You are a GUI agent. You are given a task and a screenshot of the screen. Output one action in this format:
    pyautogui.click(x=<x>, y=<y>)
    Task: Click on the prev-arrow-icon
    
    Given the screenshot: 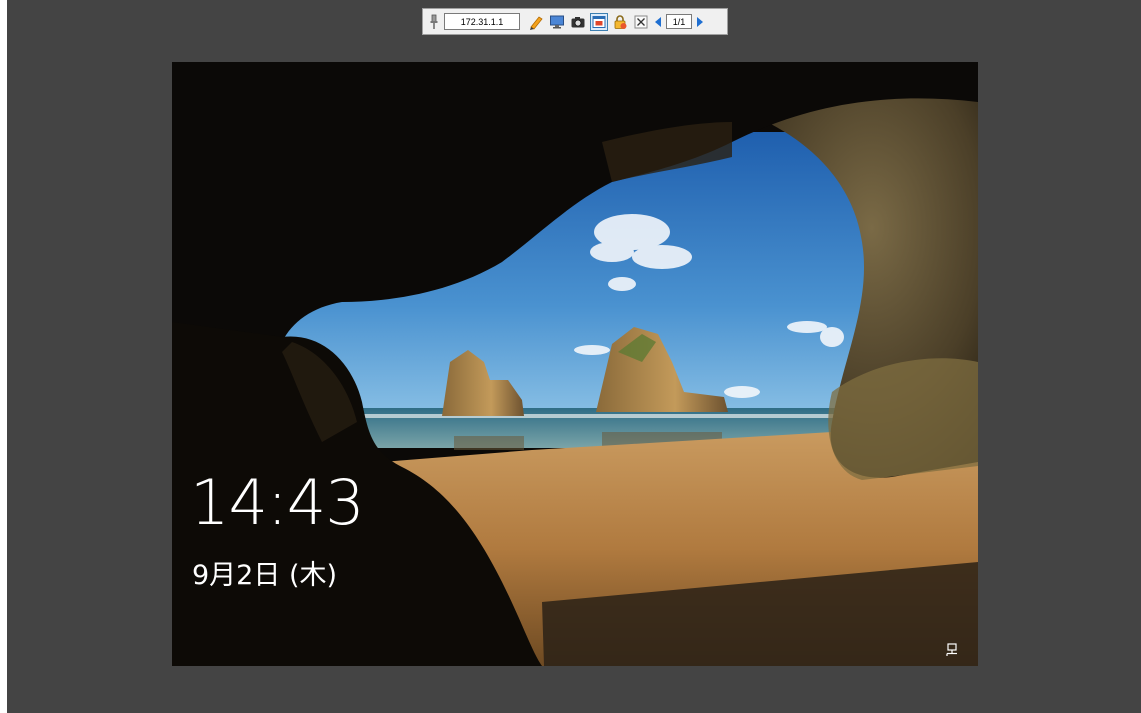 What is the action you would take?
    pyautogui.click(x=658, y=22)
    